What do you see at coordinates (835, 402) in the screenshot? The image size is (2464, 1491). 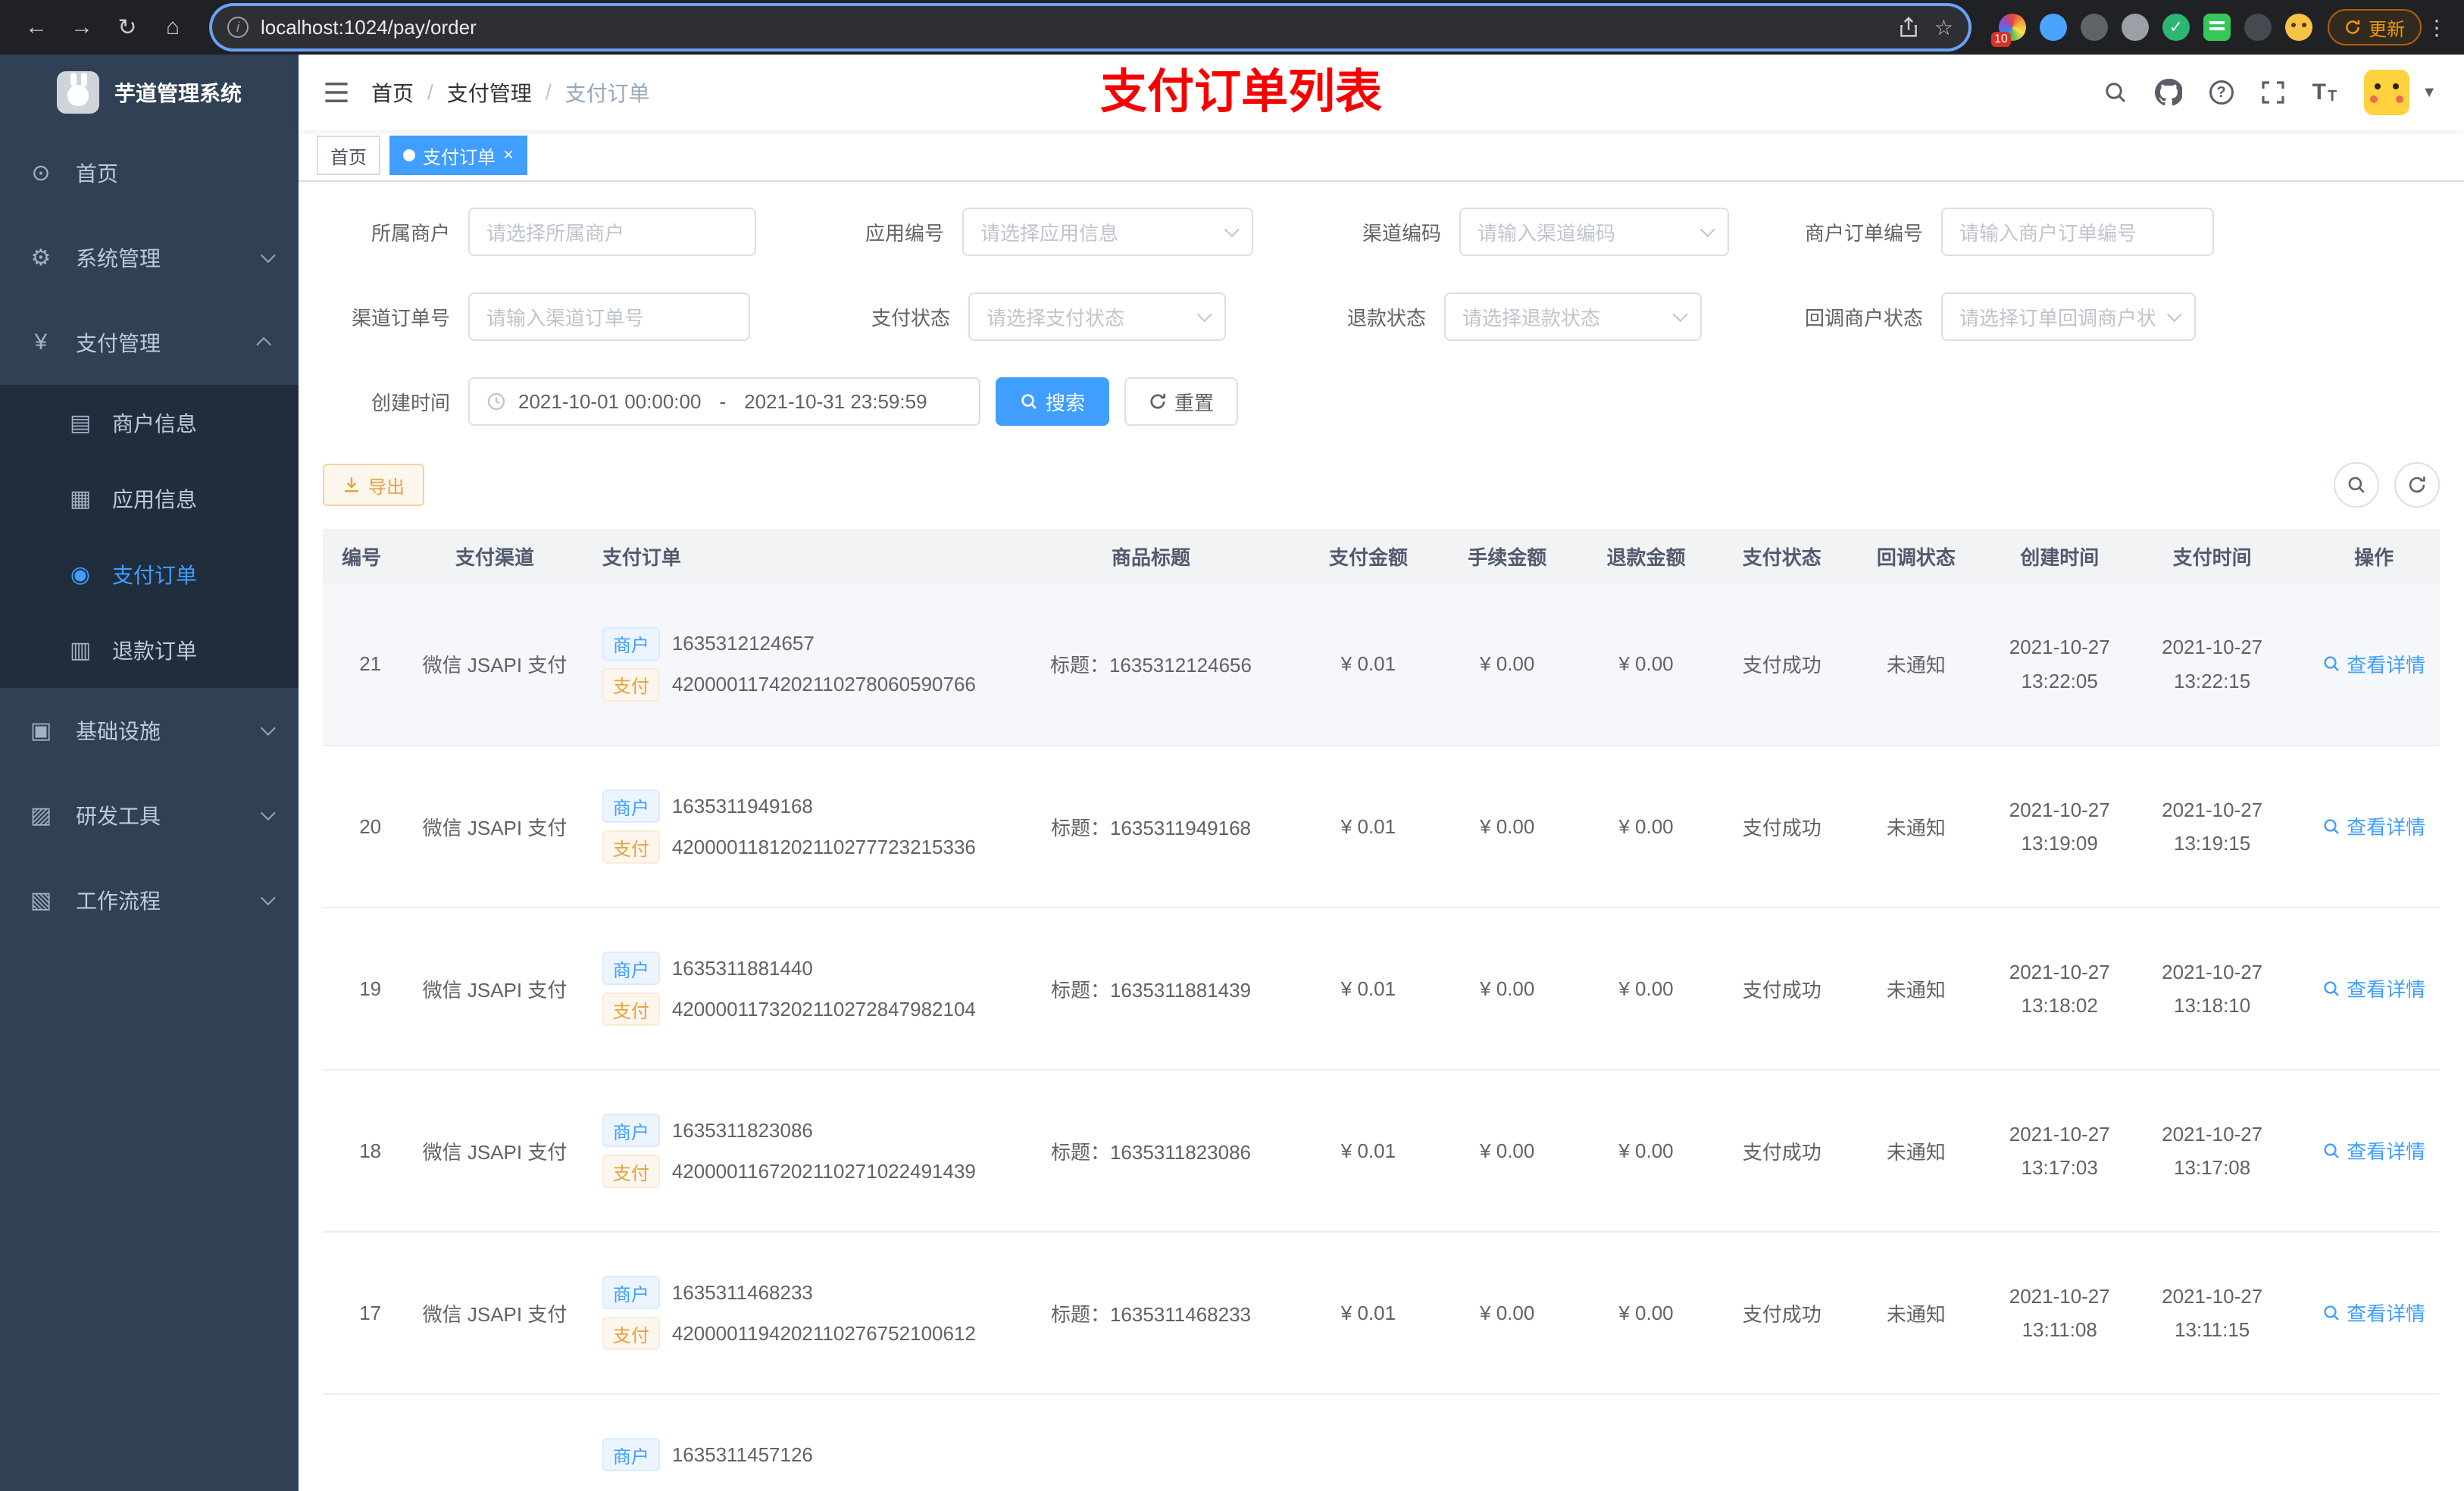 I see `date-end-value: 2021-10-31 23:59:59` at bounding box center [835, 402].